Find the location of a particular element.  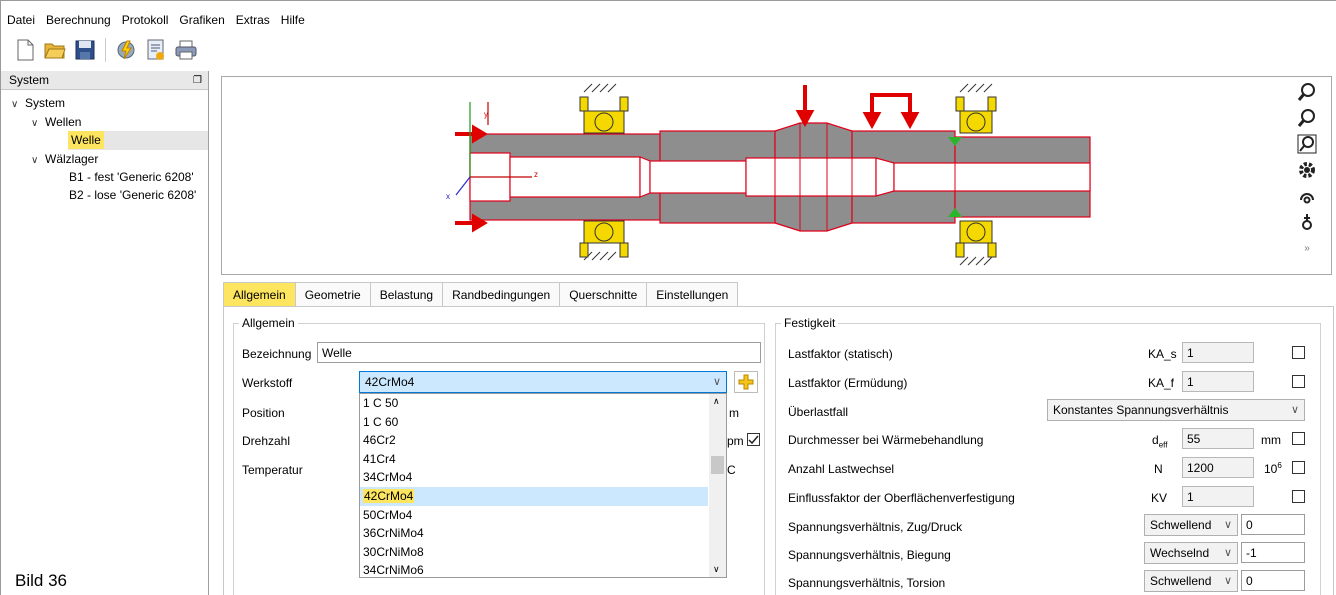

dropdown-option: 30CrNiMo8 is located at coordinates (543, 552).